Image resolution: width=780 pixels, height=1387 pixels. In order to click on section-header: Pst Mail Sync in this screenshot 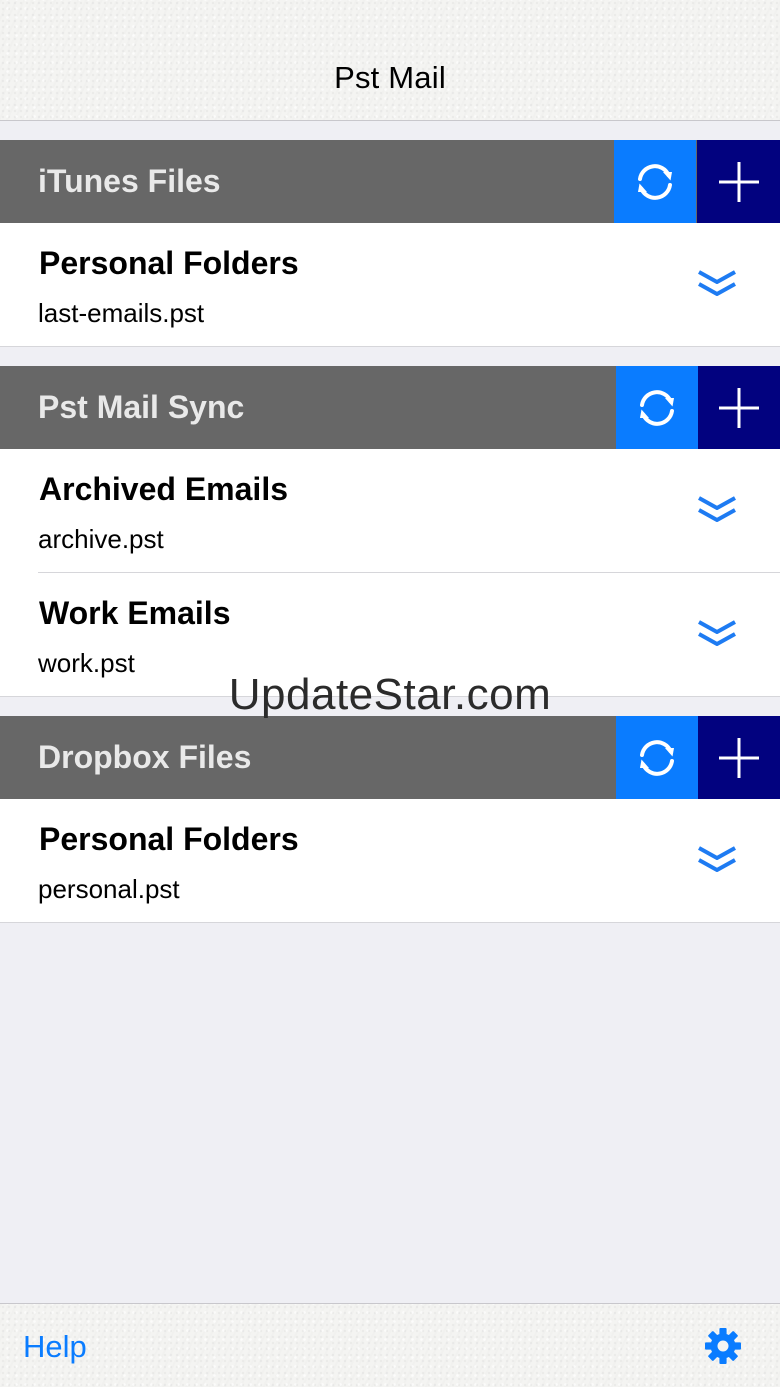, I will do `click(390, 407)`.